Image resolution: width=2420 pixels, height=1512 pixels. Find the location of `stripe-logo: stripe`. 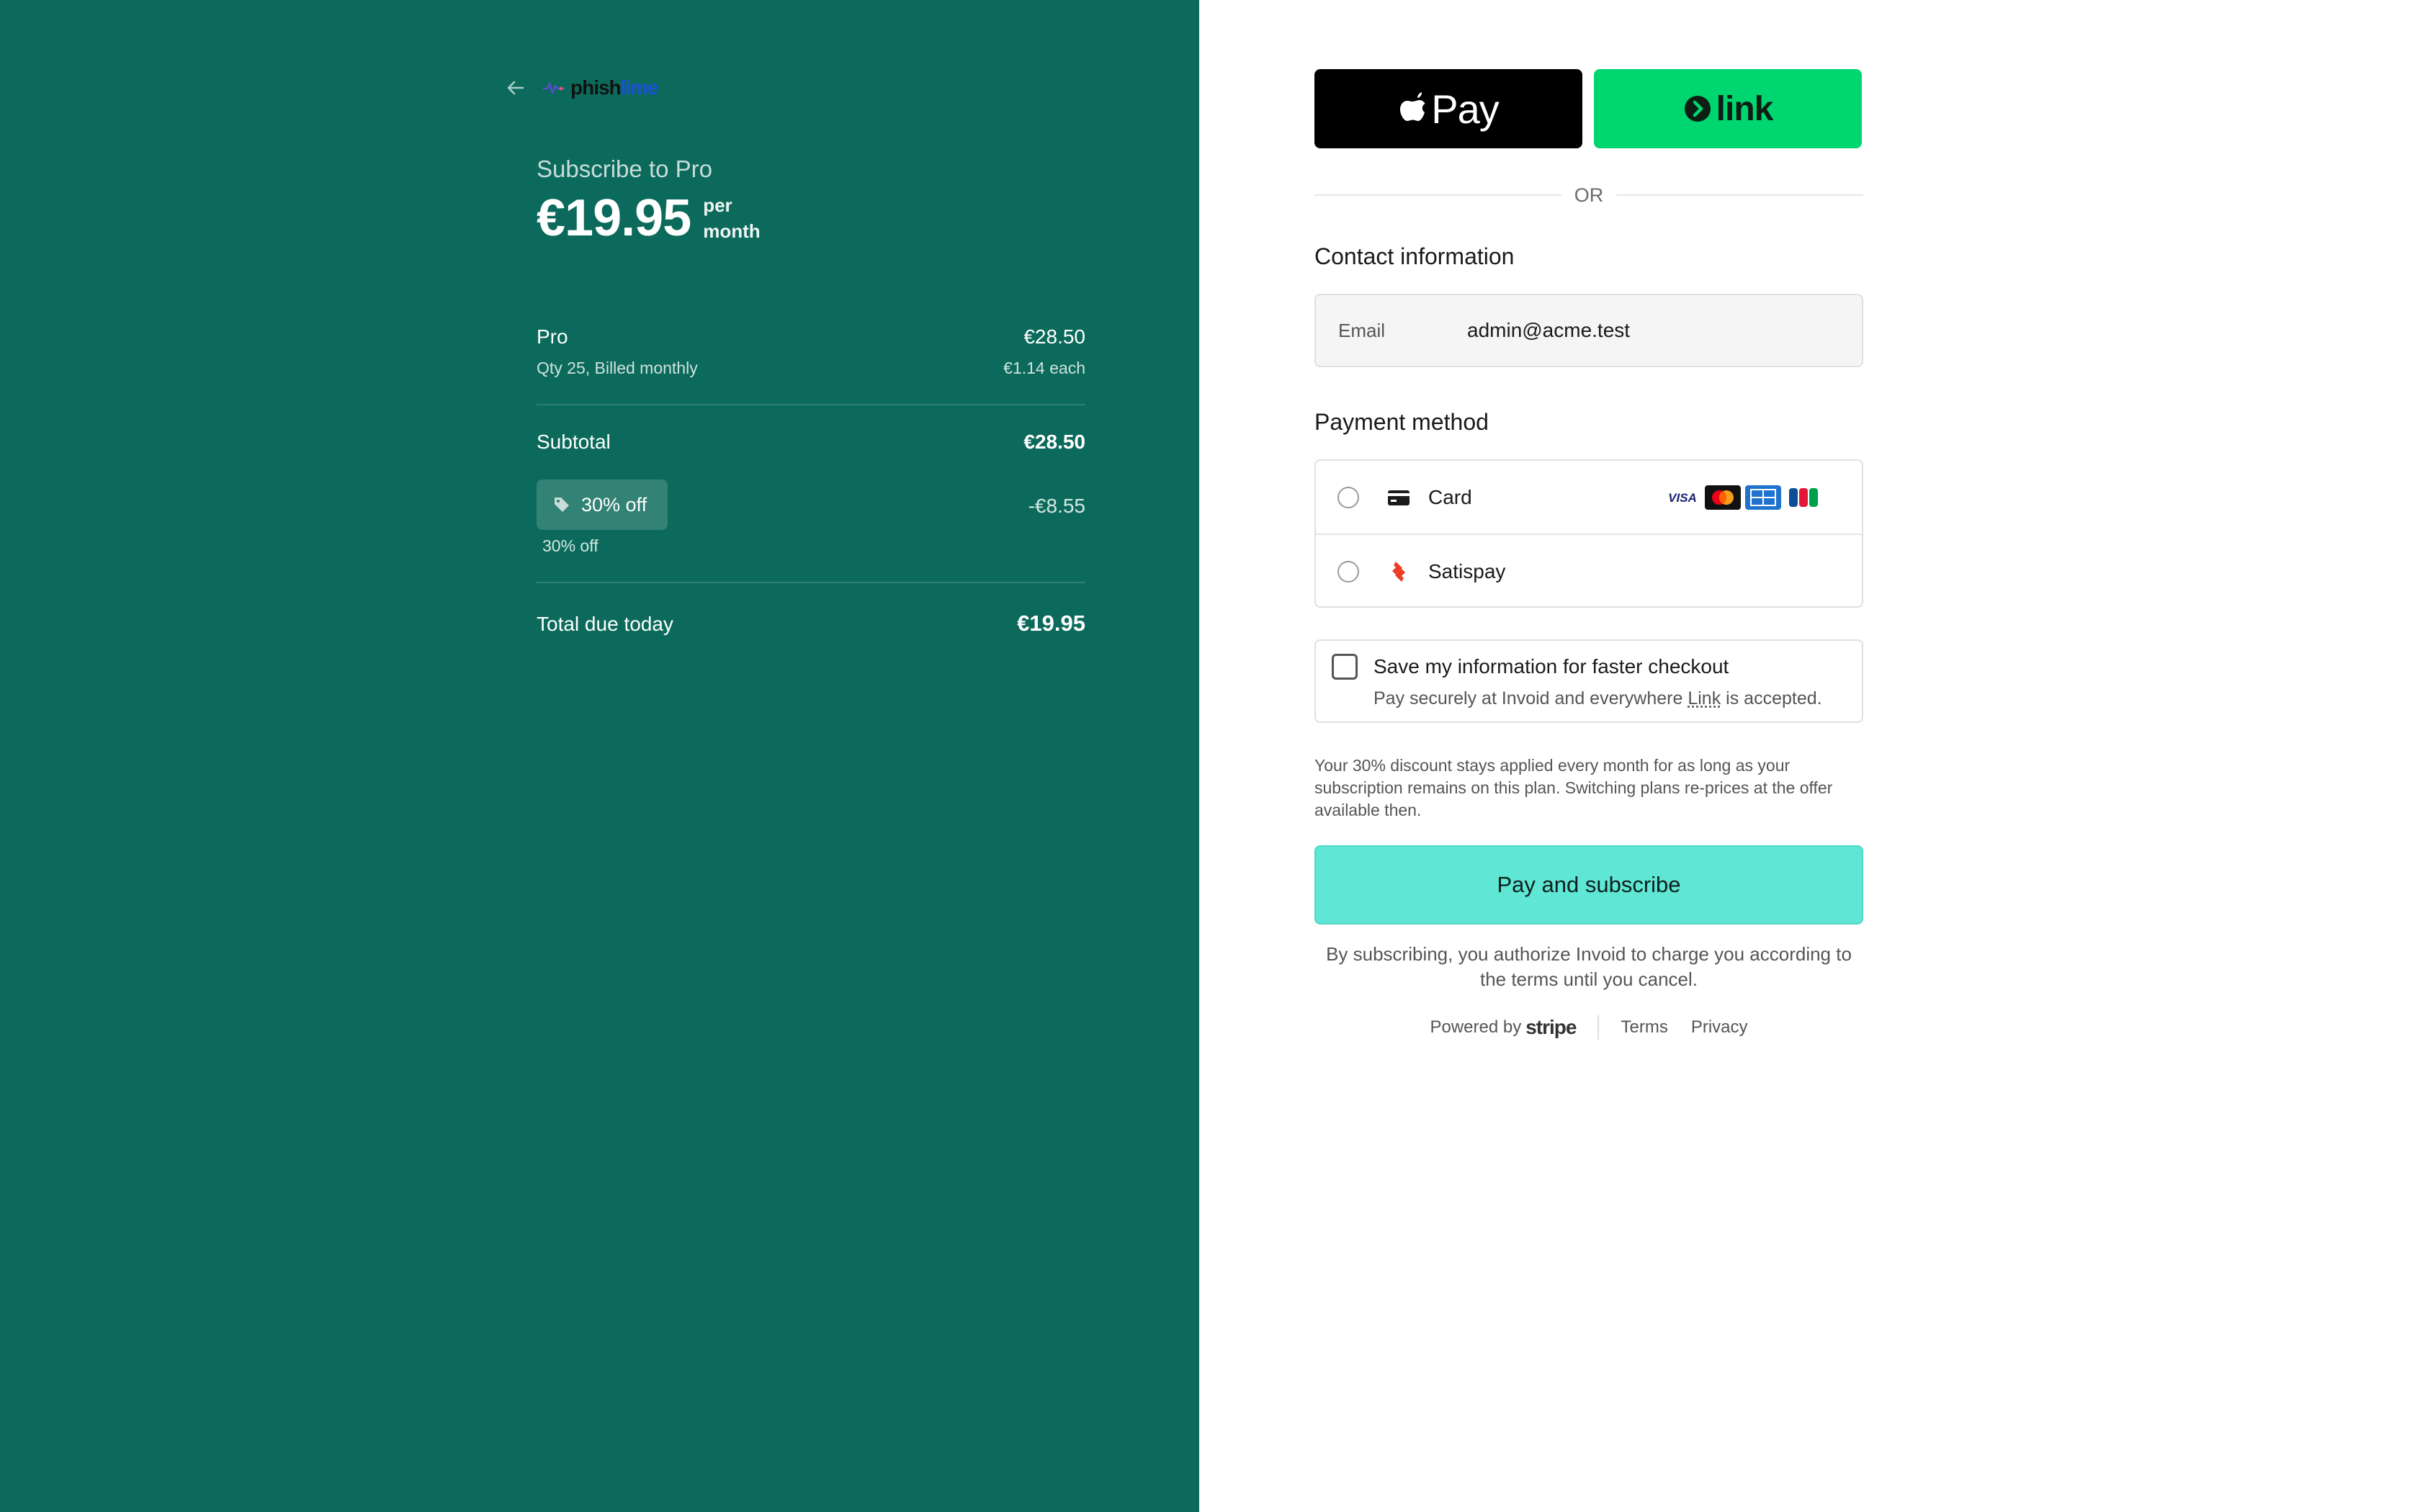

stripe-logo: stripe is located at coordinates (1551, 1027).